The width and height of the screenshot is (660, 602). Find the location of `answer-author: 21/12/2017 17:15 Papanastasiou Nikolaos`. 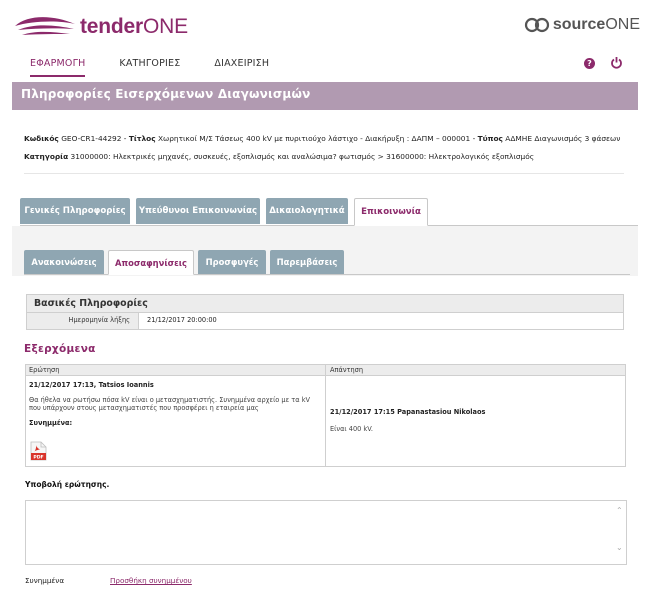

answer-author: 21/12/2017 17:15 Papanastasiou Nikolaos is located at coordinates (408, 412).